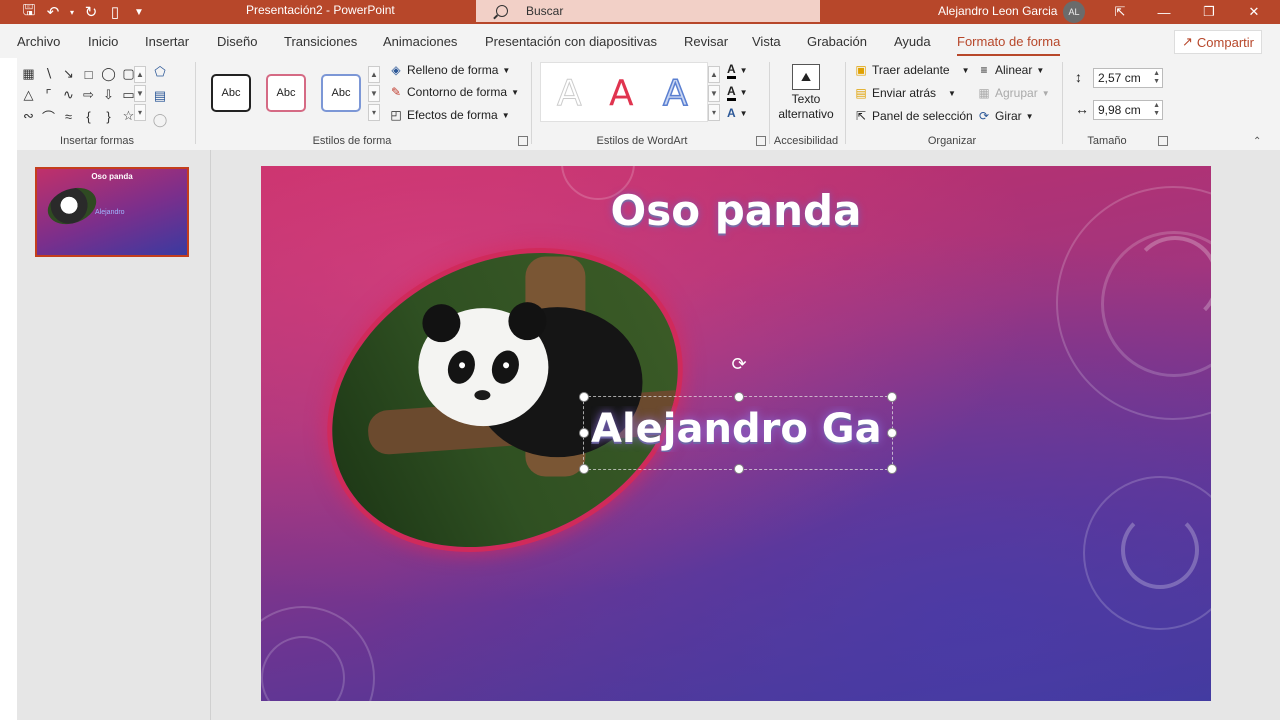  What do you see at coordinates (48, 74) in the screenshot?
I see `line-shape-icon: ∖` at bounding box center [48, 74].